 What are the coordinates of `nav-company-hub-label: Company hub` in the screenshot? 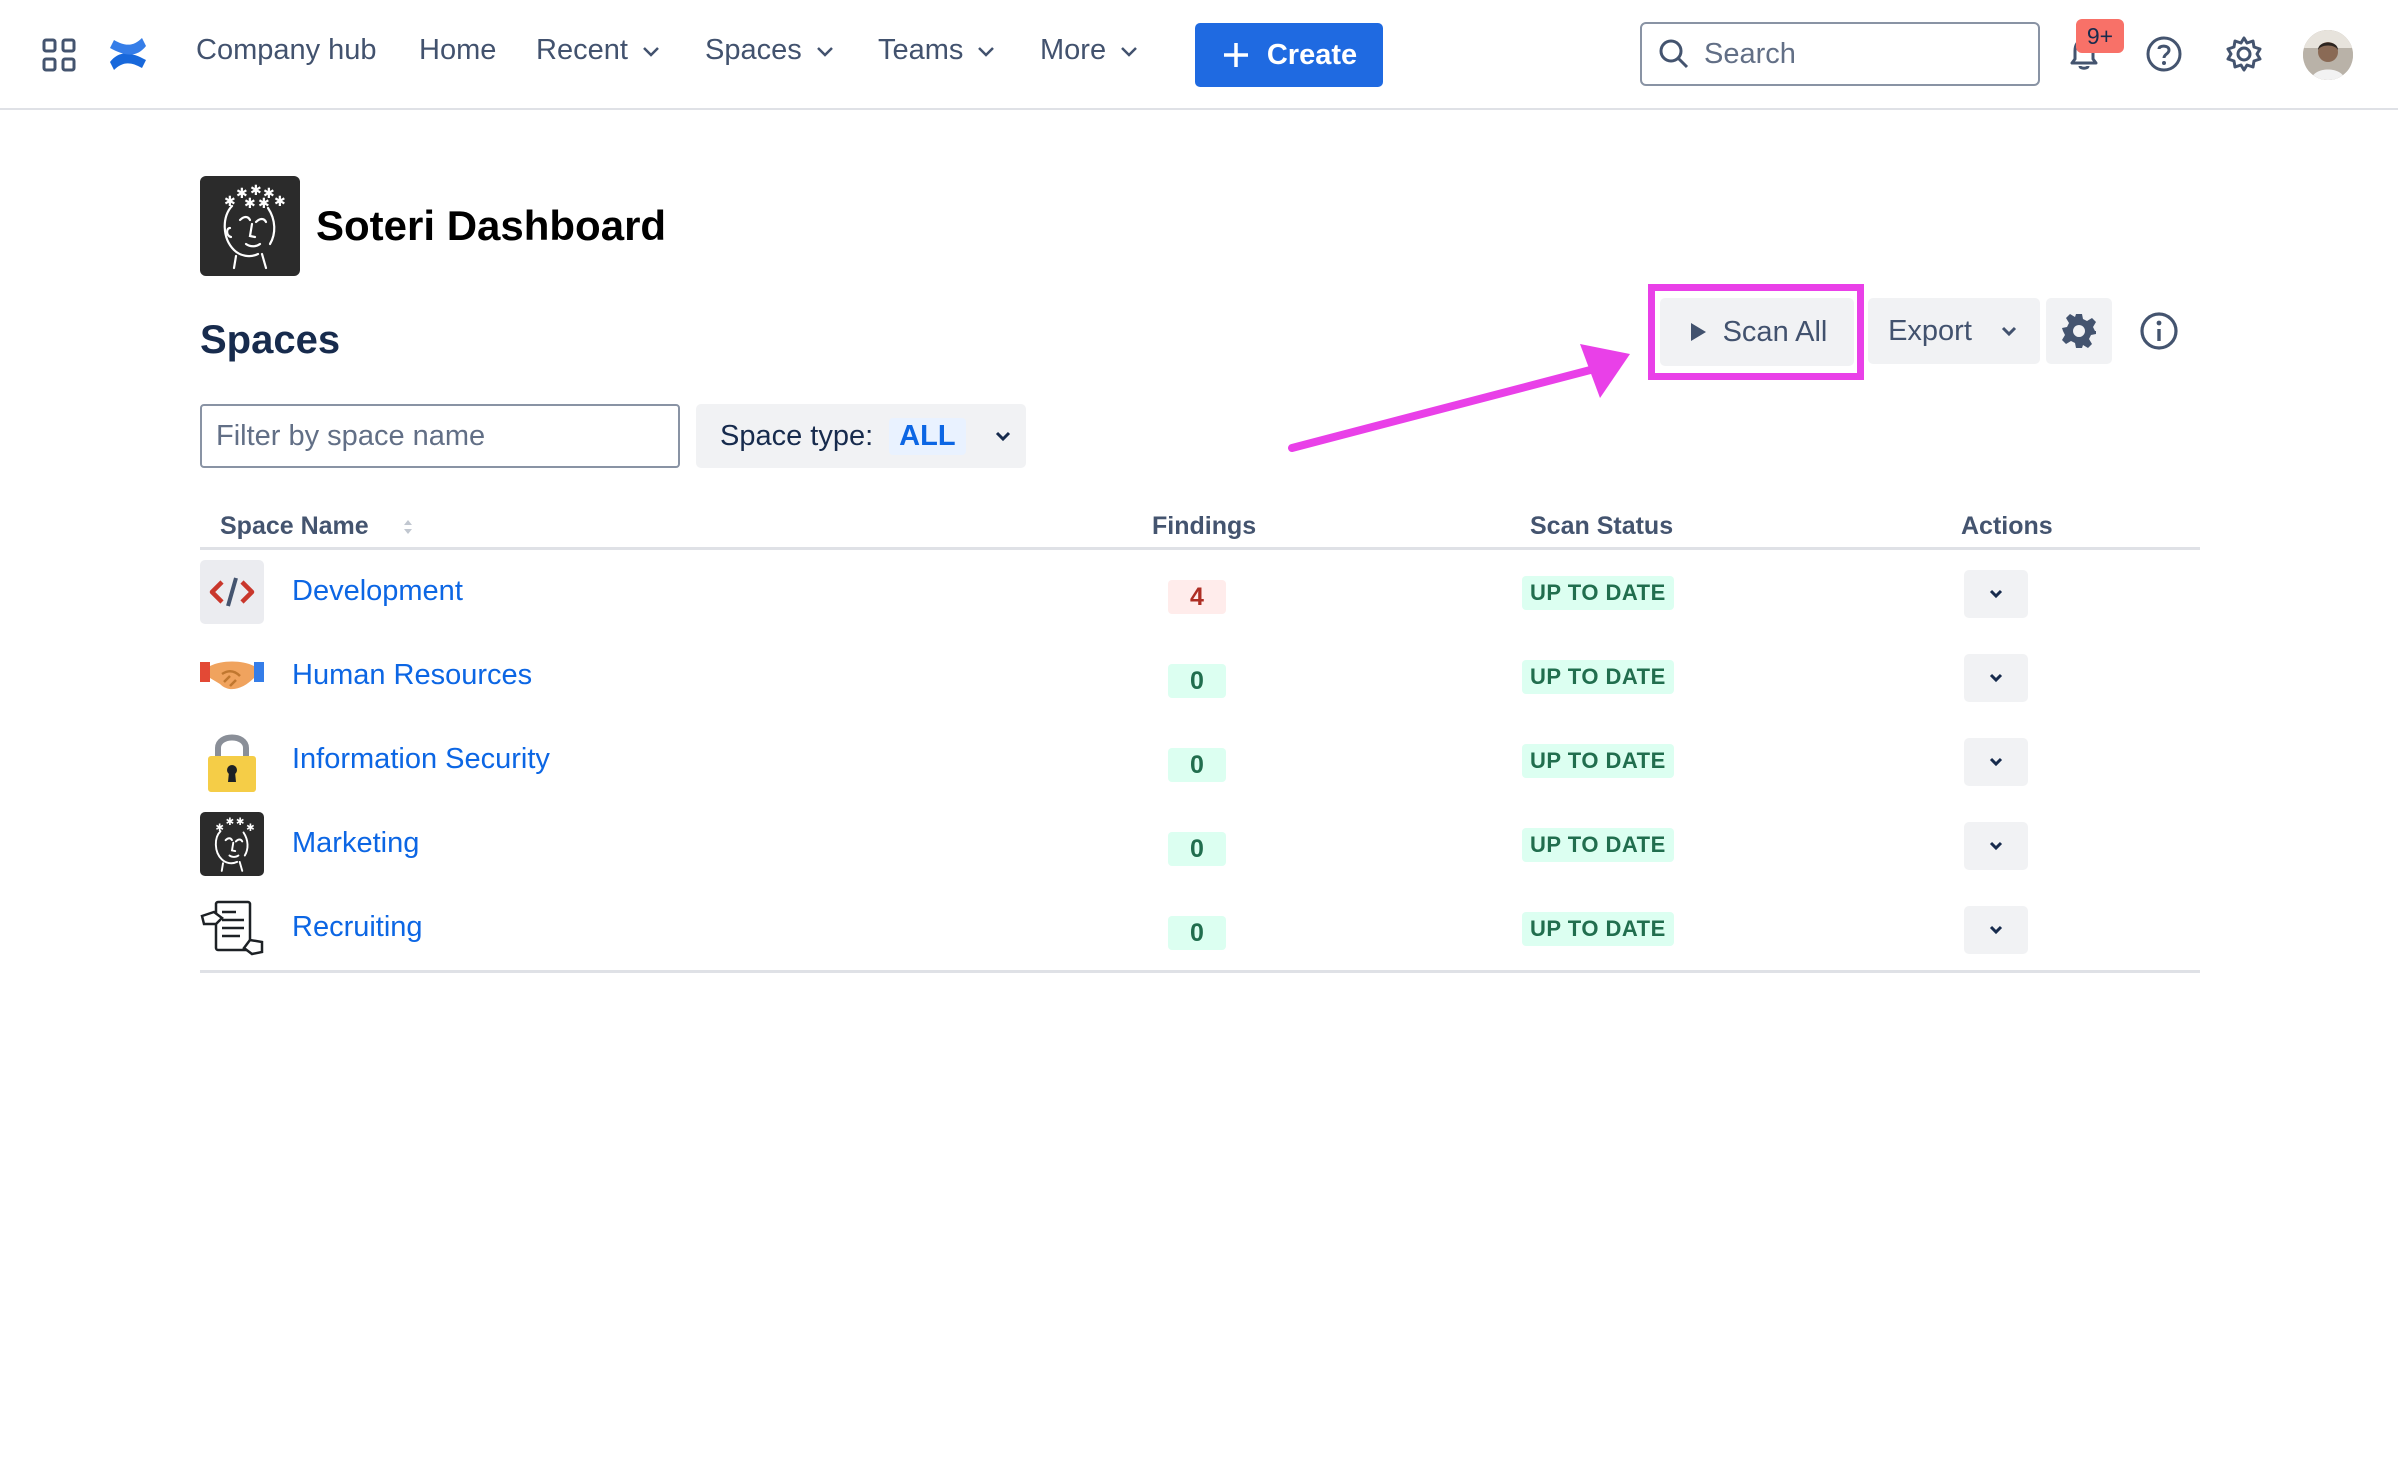 It's located at (286, 50).